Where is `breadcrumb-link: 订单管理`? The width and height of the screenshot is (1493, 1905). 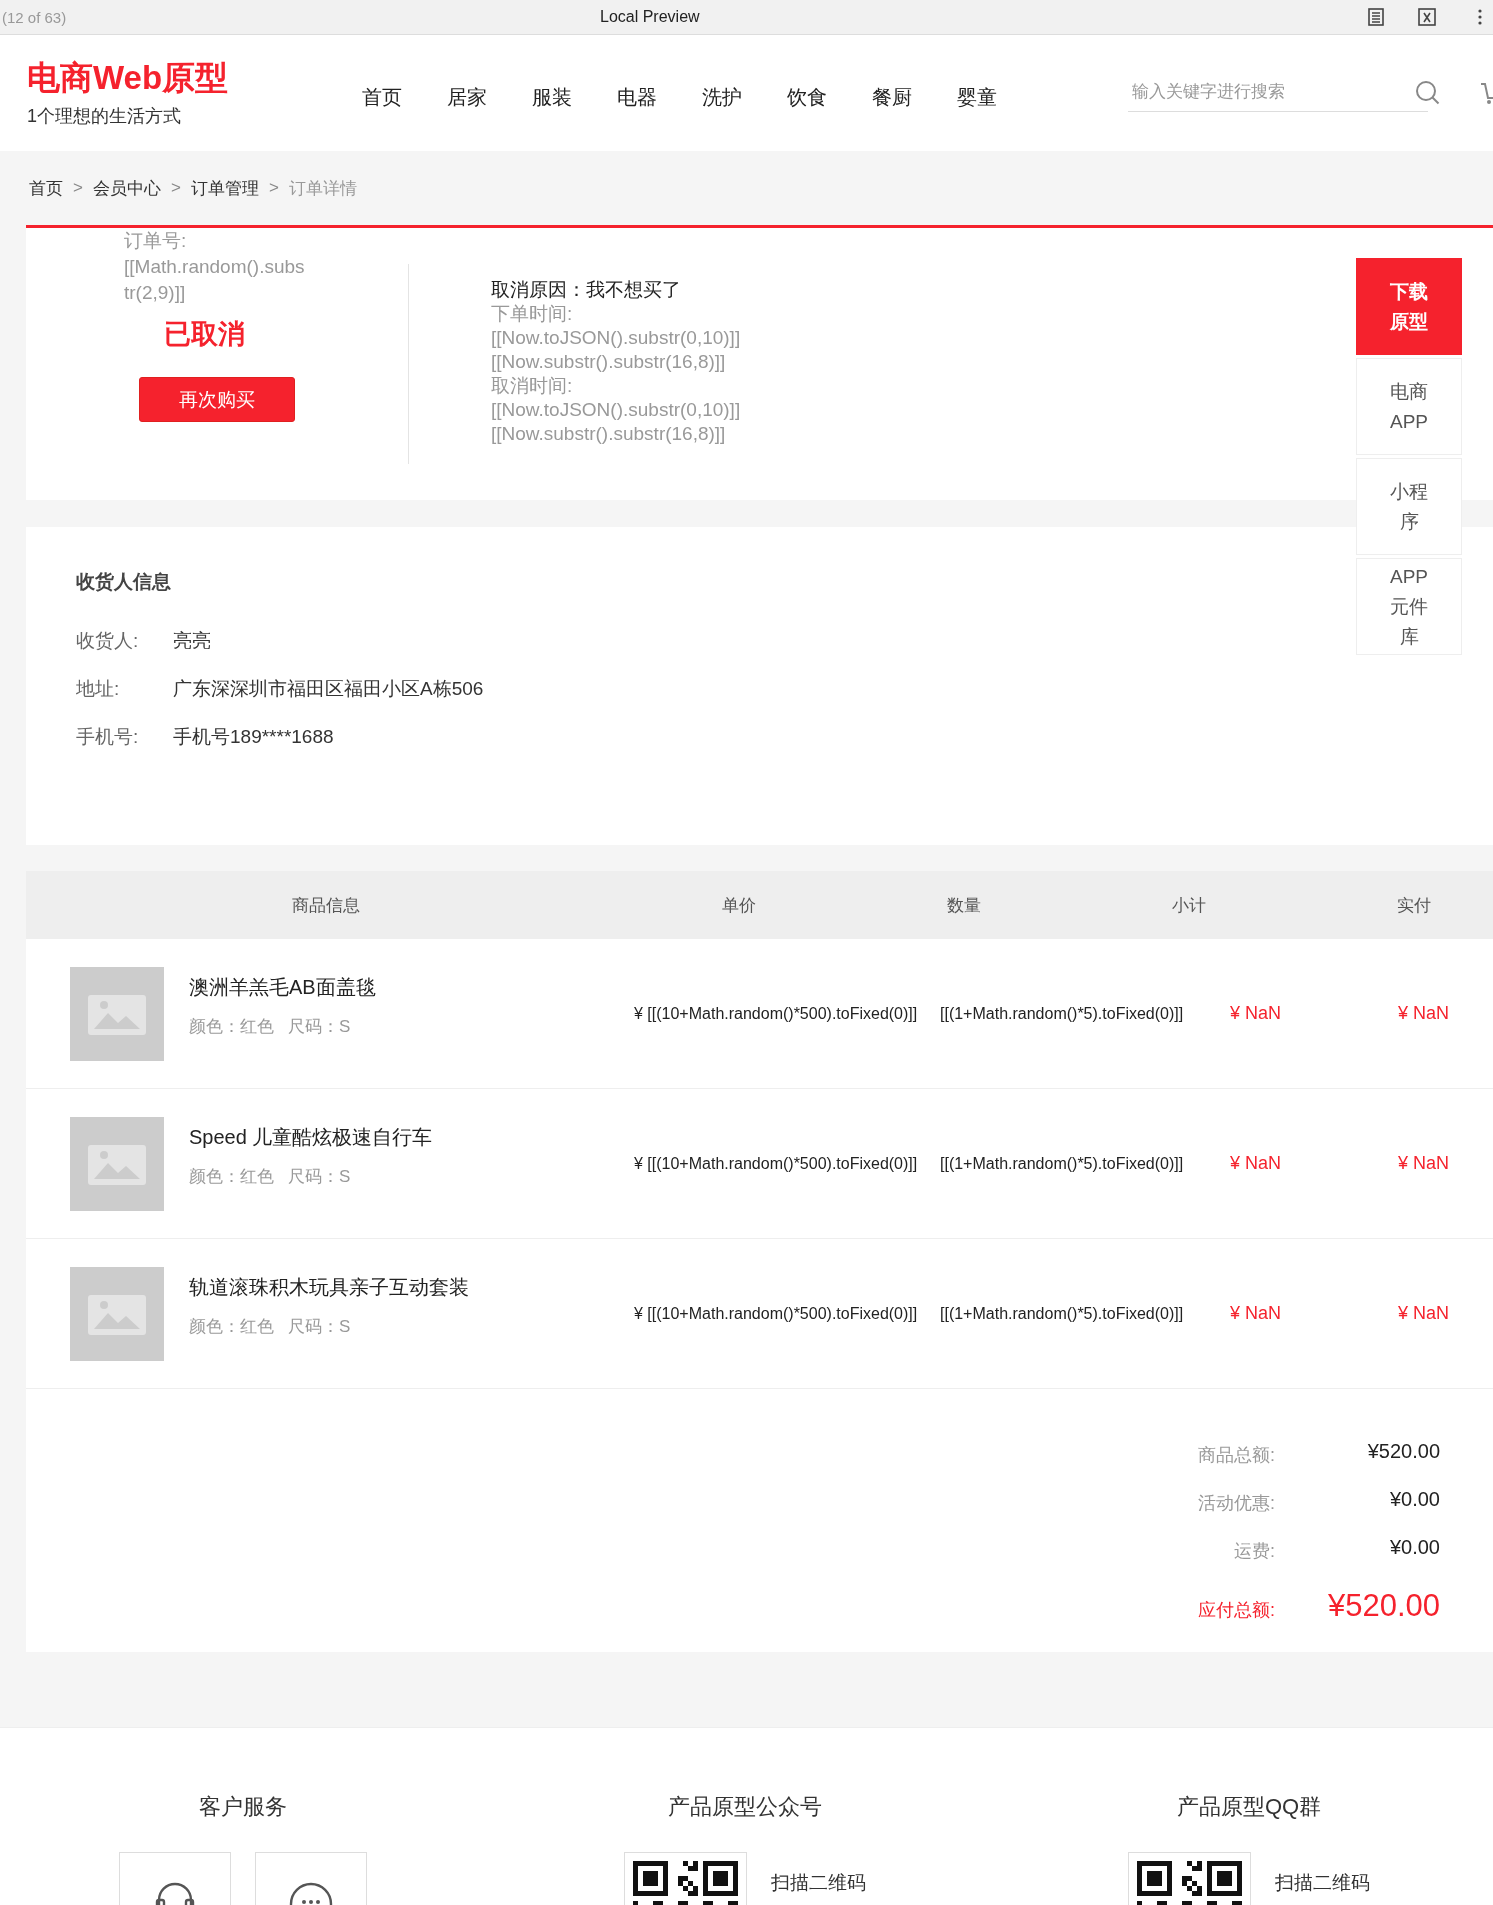 breadcrumb-link: 订单管理 is located at coordinates (224, 188).